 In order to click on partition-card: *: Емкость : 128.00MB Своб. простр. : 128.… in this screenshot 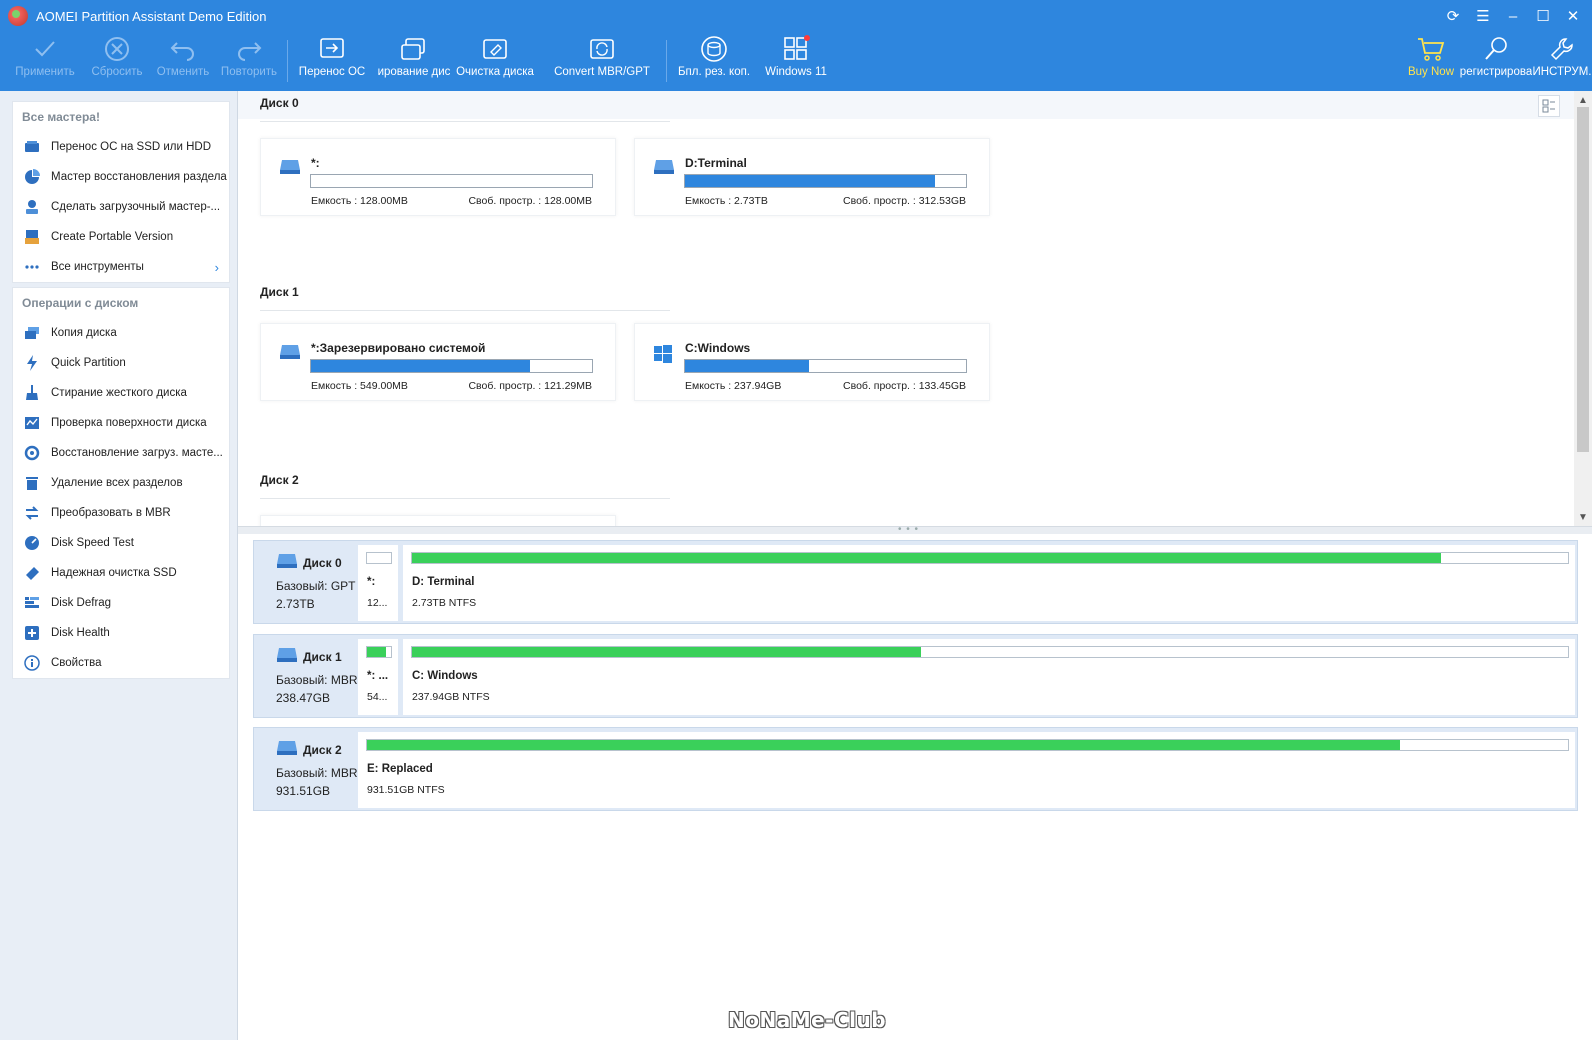, I will do `click(438, 177)`.